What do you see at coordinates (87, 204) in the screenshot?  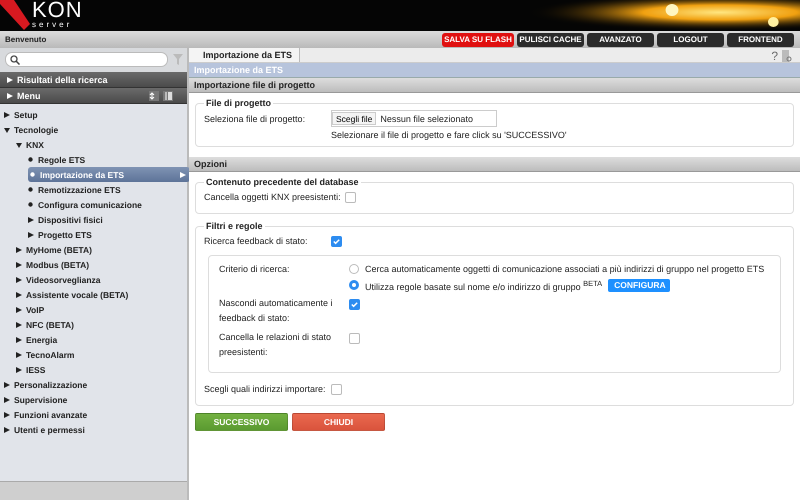 I see `tree-item: Configura comunicazione` at bounding box center [87, 204].